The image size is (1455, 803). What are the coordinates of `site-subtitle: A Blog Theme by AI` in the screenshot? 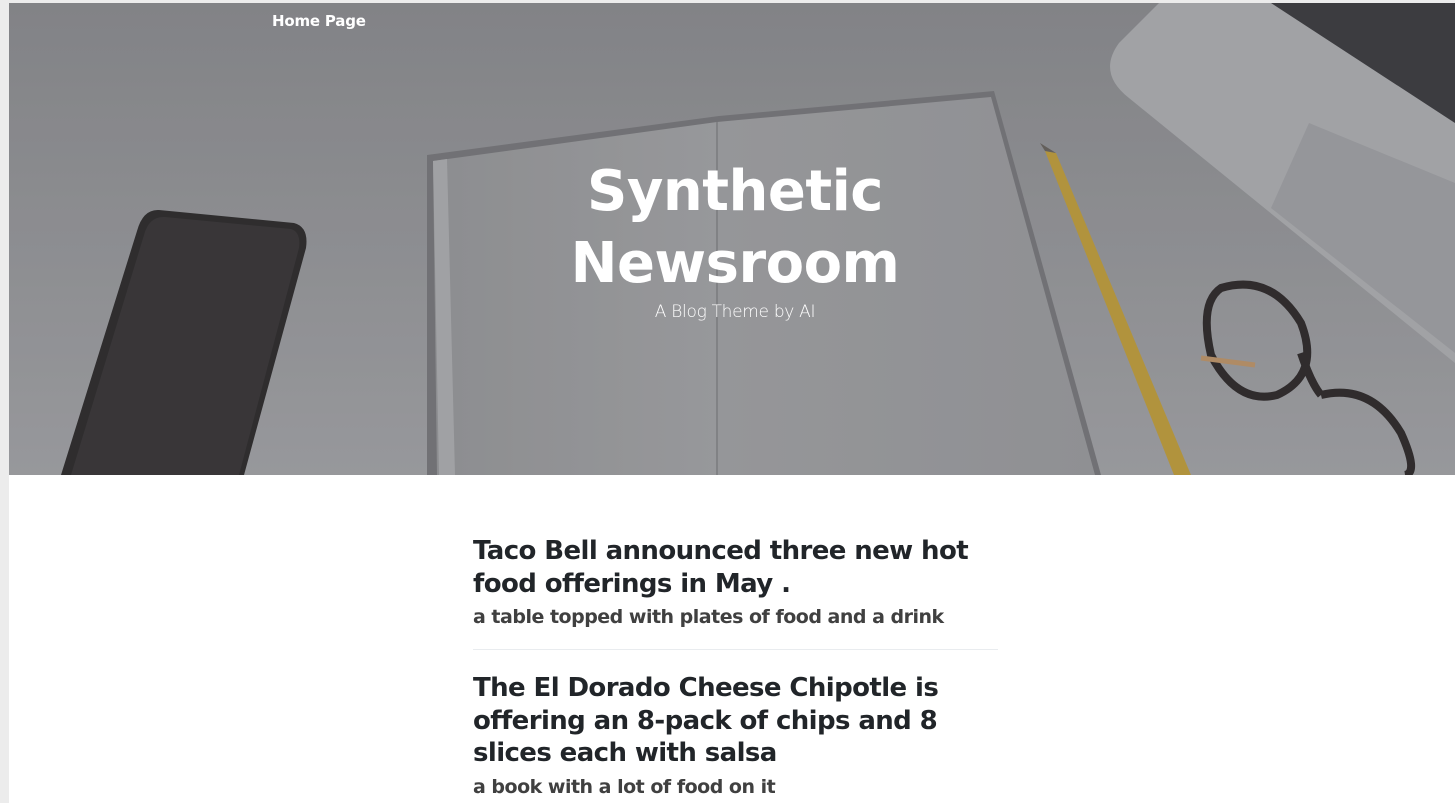 It's located at (735, 312).